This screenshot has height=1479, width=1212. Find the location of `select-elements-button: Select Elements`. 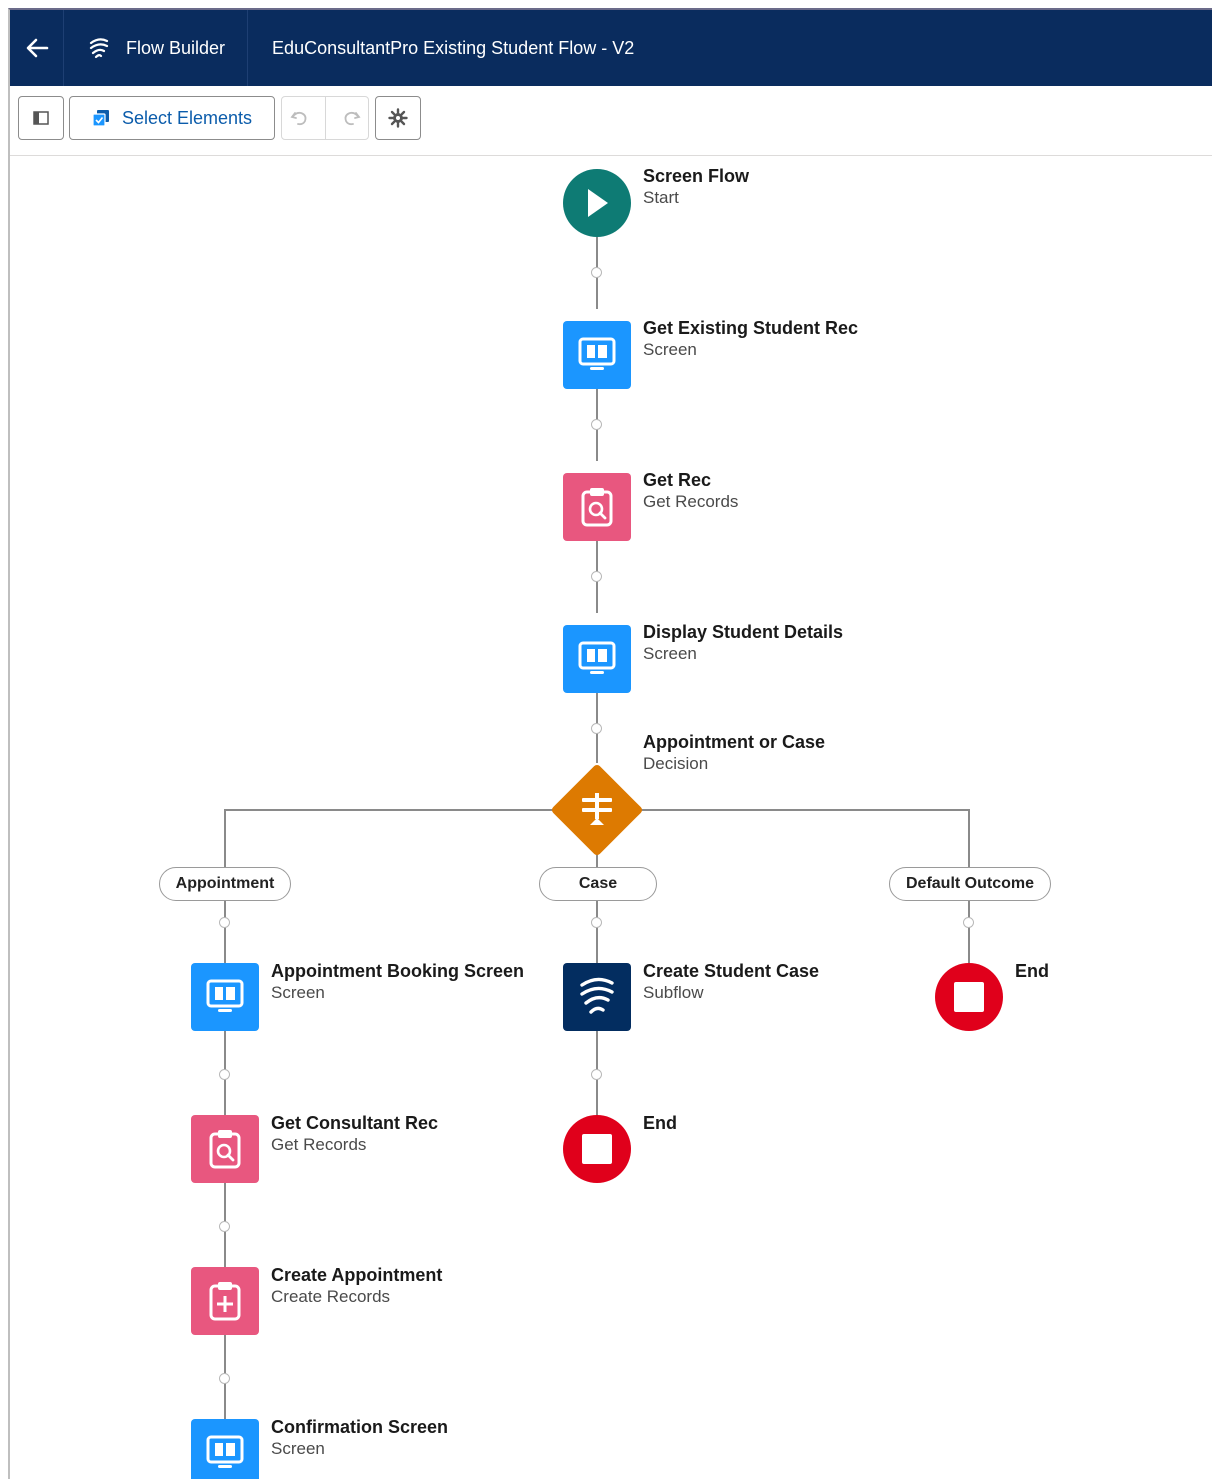

select-elements-button: Select Elements is located at coordinates (172, 118).